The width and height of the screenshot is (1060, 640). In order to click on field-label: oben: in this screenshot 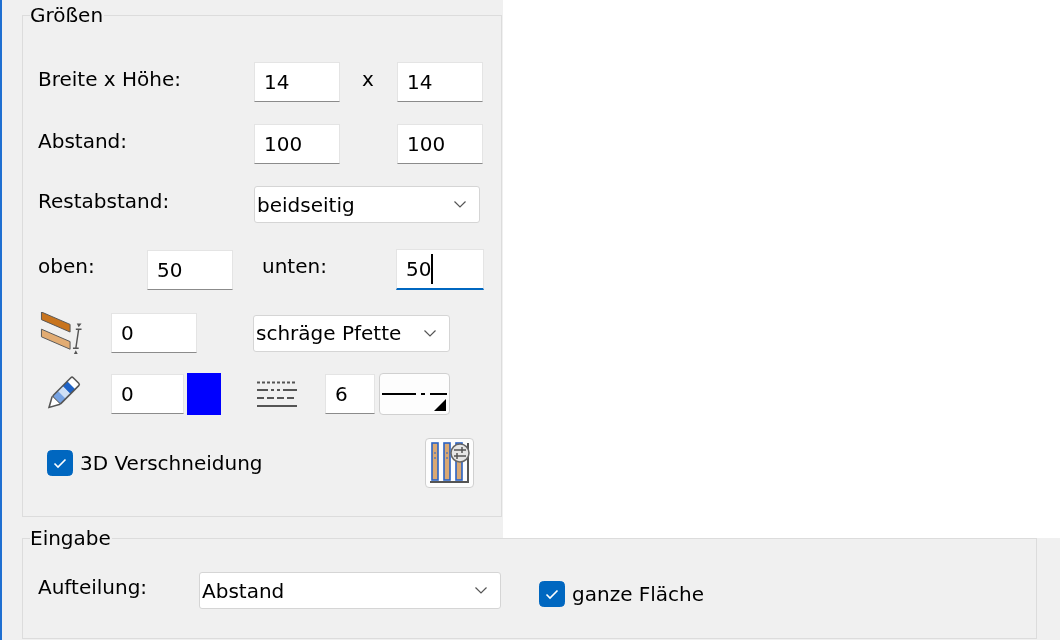, I will do `click(67, 266)`.